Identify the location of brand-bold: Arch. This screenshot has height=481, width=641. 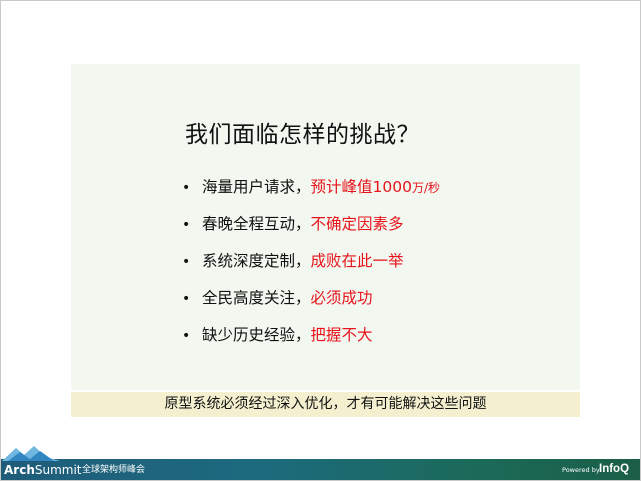
(19, 470).